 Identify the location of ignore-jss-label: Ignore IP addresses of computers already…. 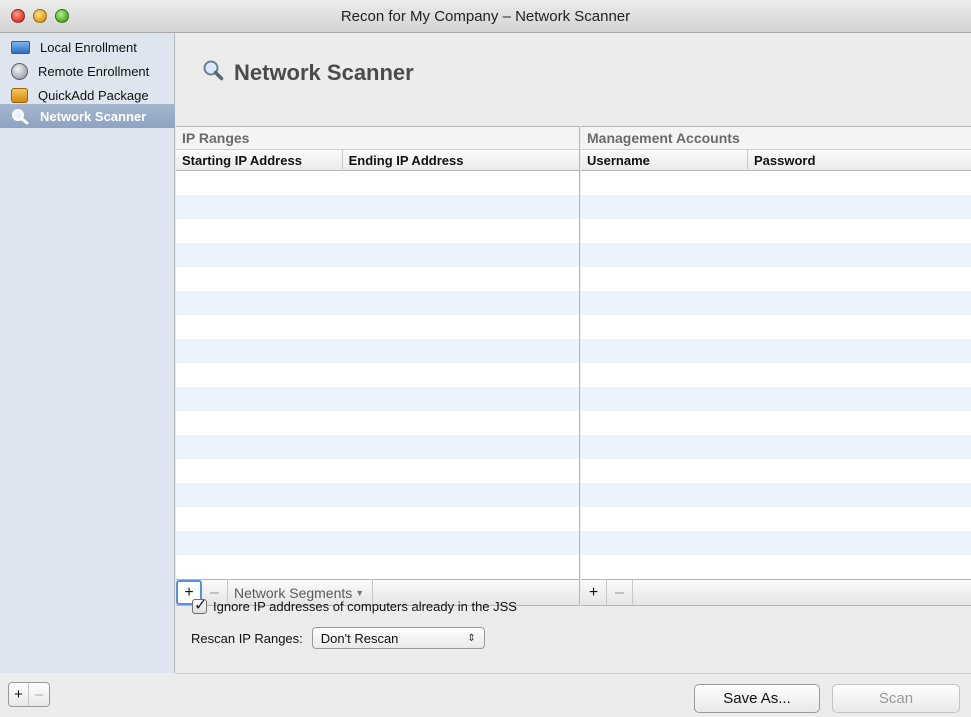
(365, 606).